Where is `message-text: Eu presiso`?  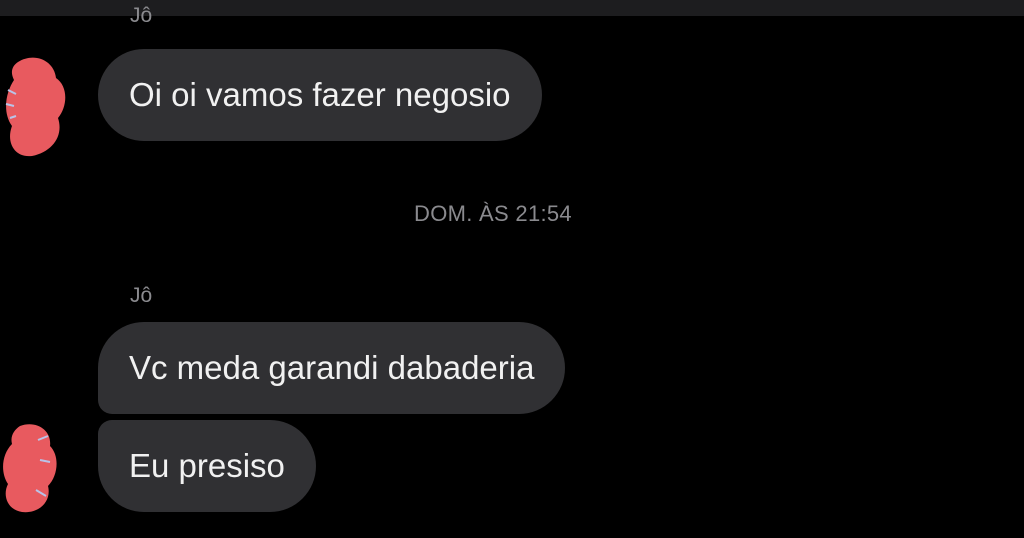
message-text: Eu presiso is located at coordinates (207, 465).